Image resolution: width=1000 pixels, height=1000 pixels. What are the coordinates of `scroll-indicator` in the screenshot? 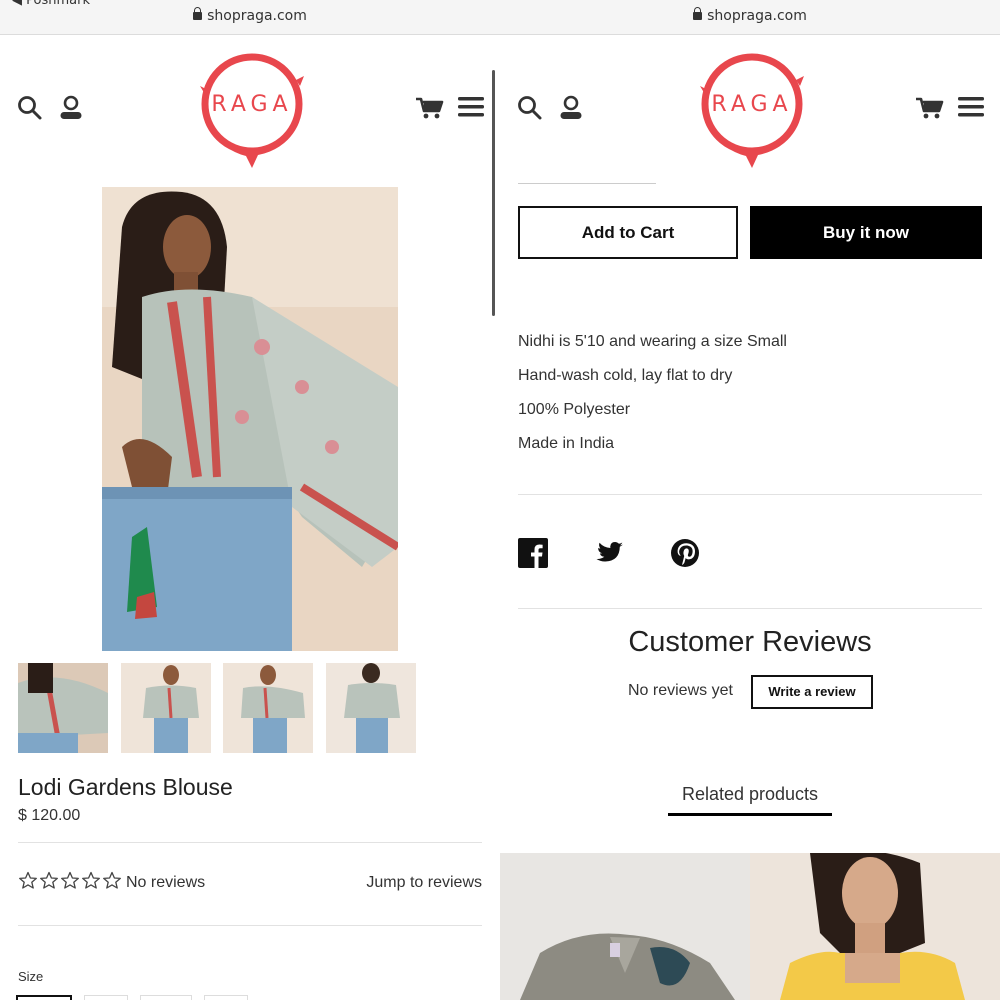 It's located at (493, 193).